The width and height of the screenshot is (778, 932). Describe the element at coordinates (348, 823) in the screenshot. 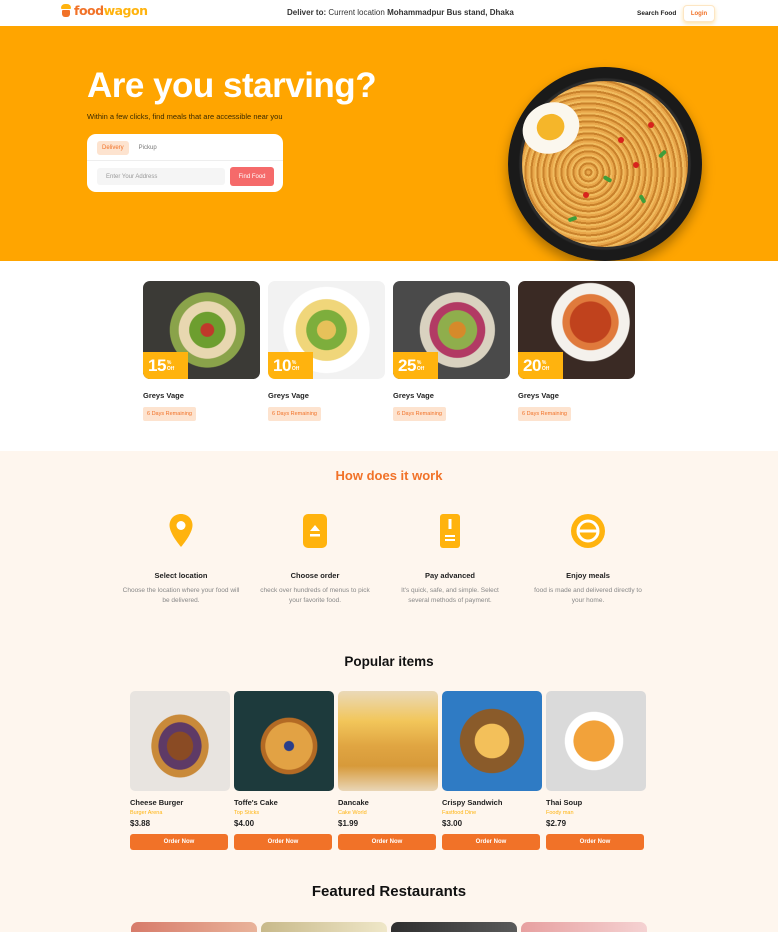

I see `item-price: $1.99` at that location.